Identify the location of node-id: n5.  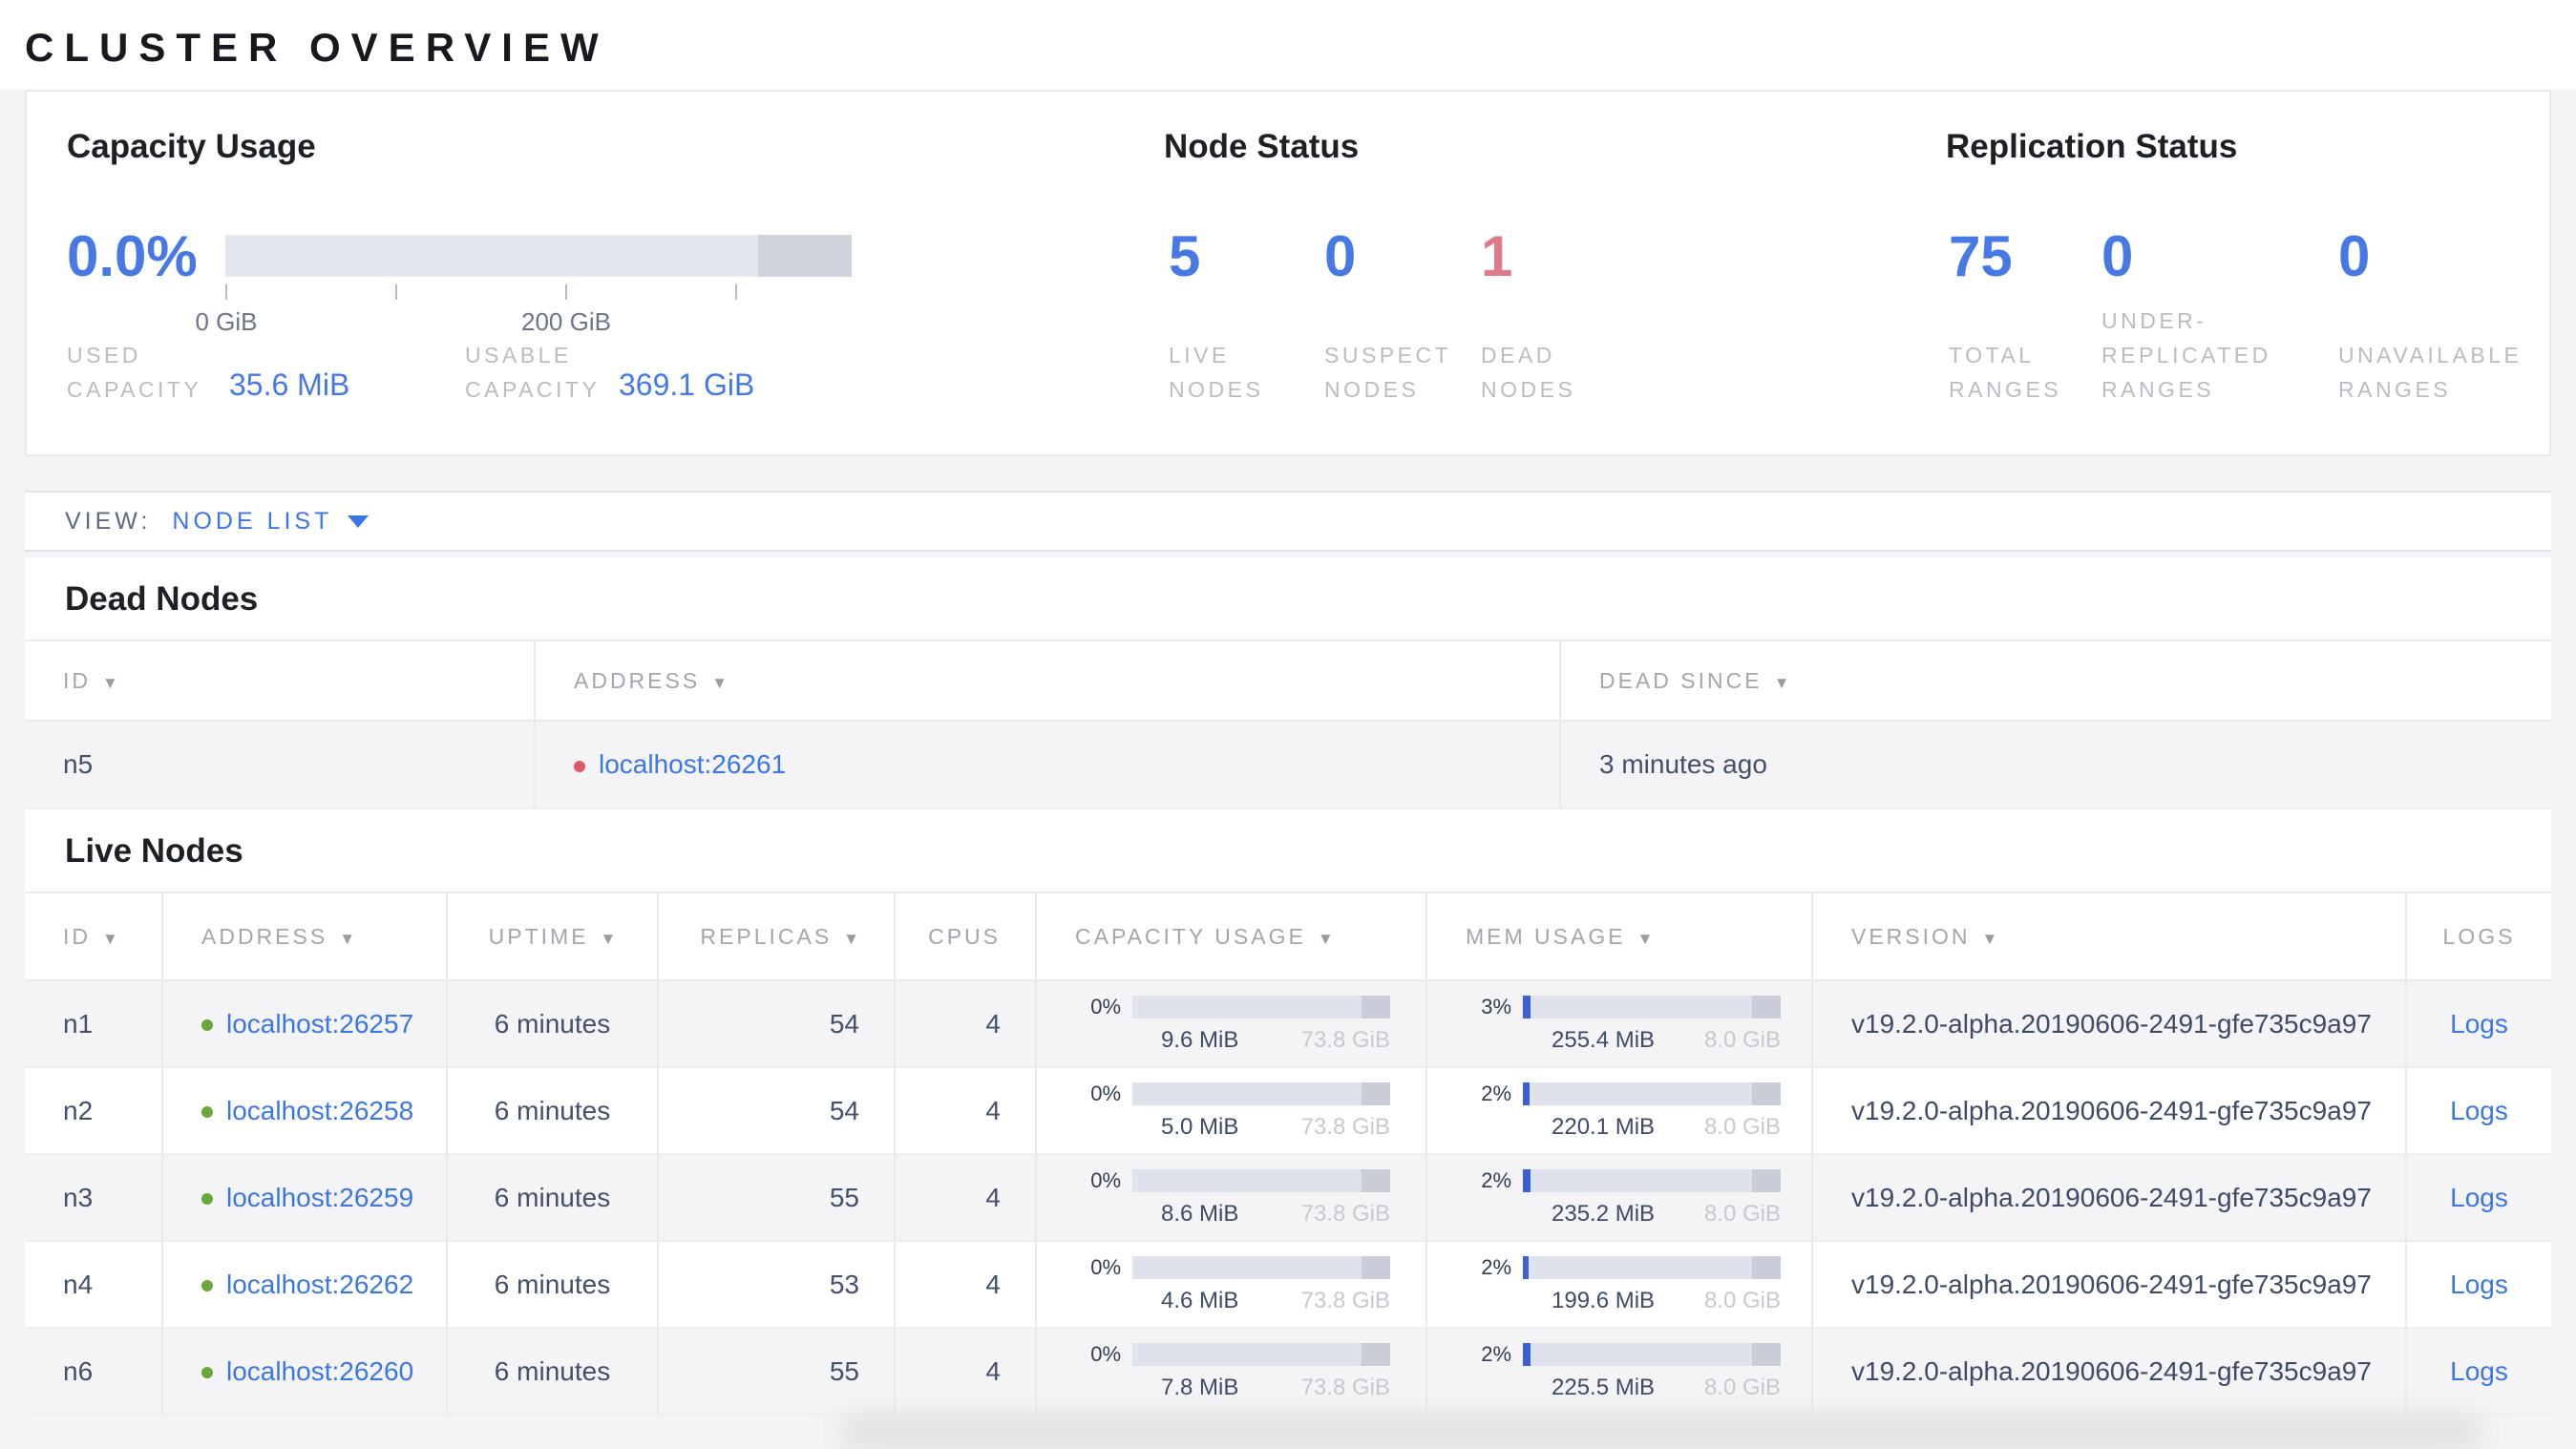
(280, 764).